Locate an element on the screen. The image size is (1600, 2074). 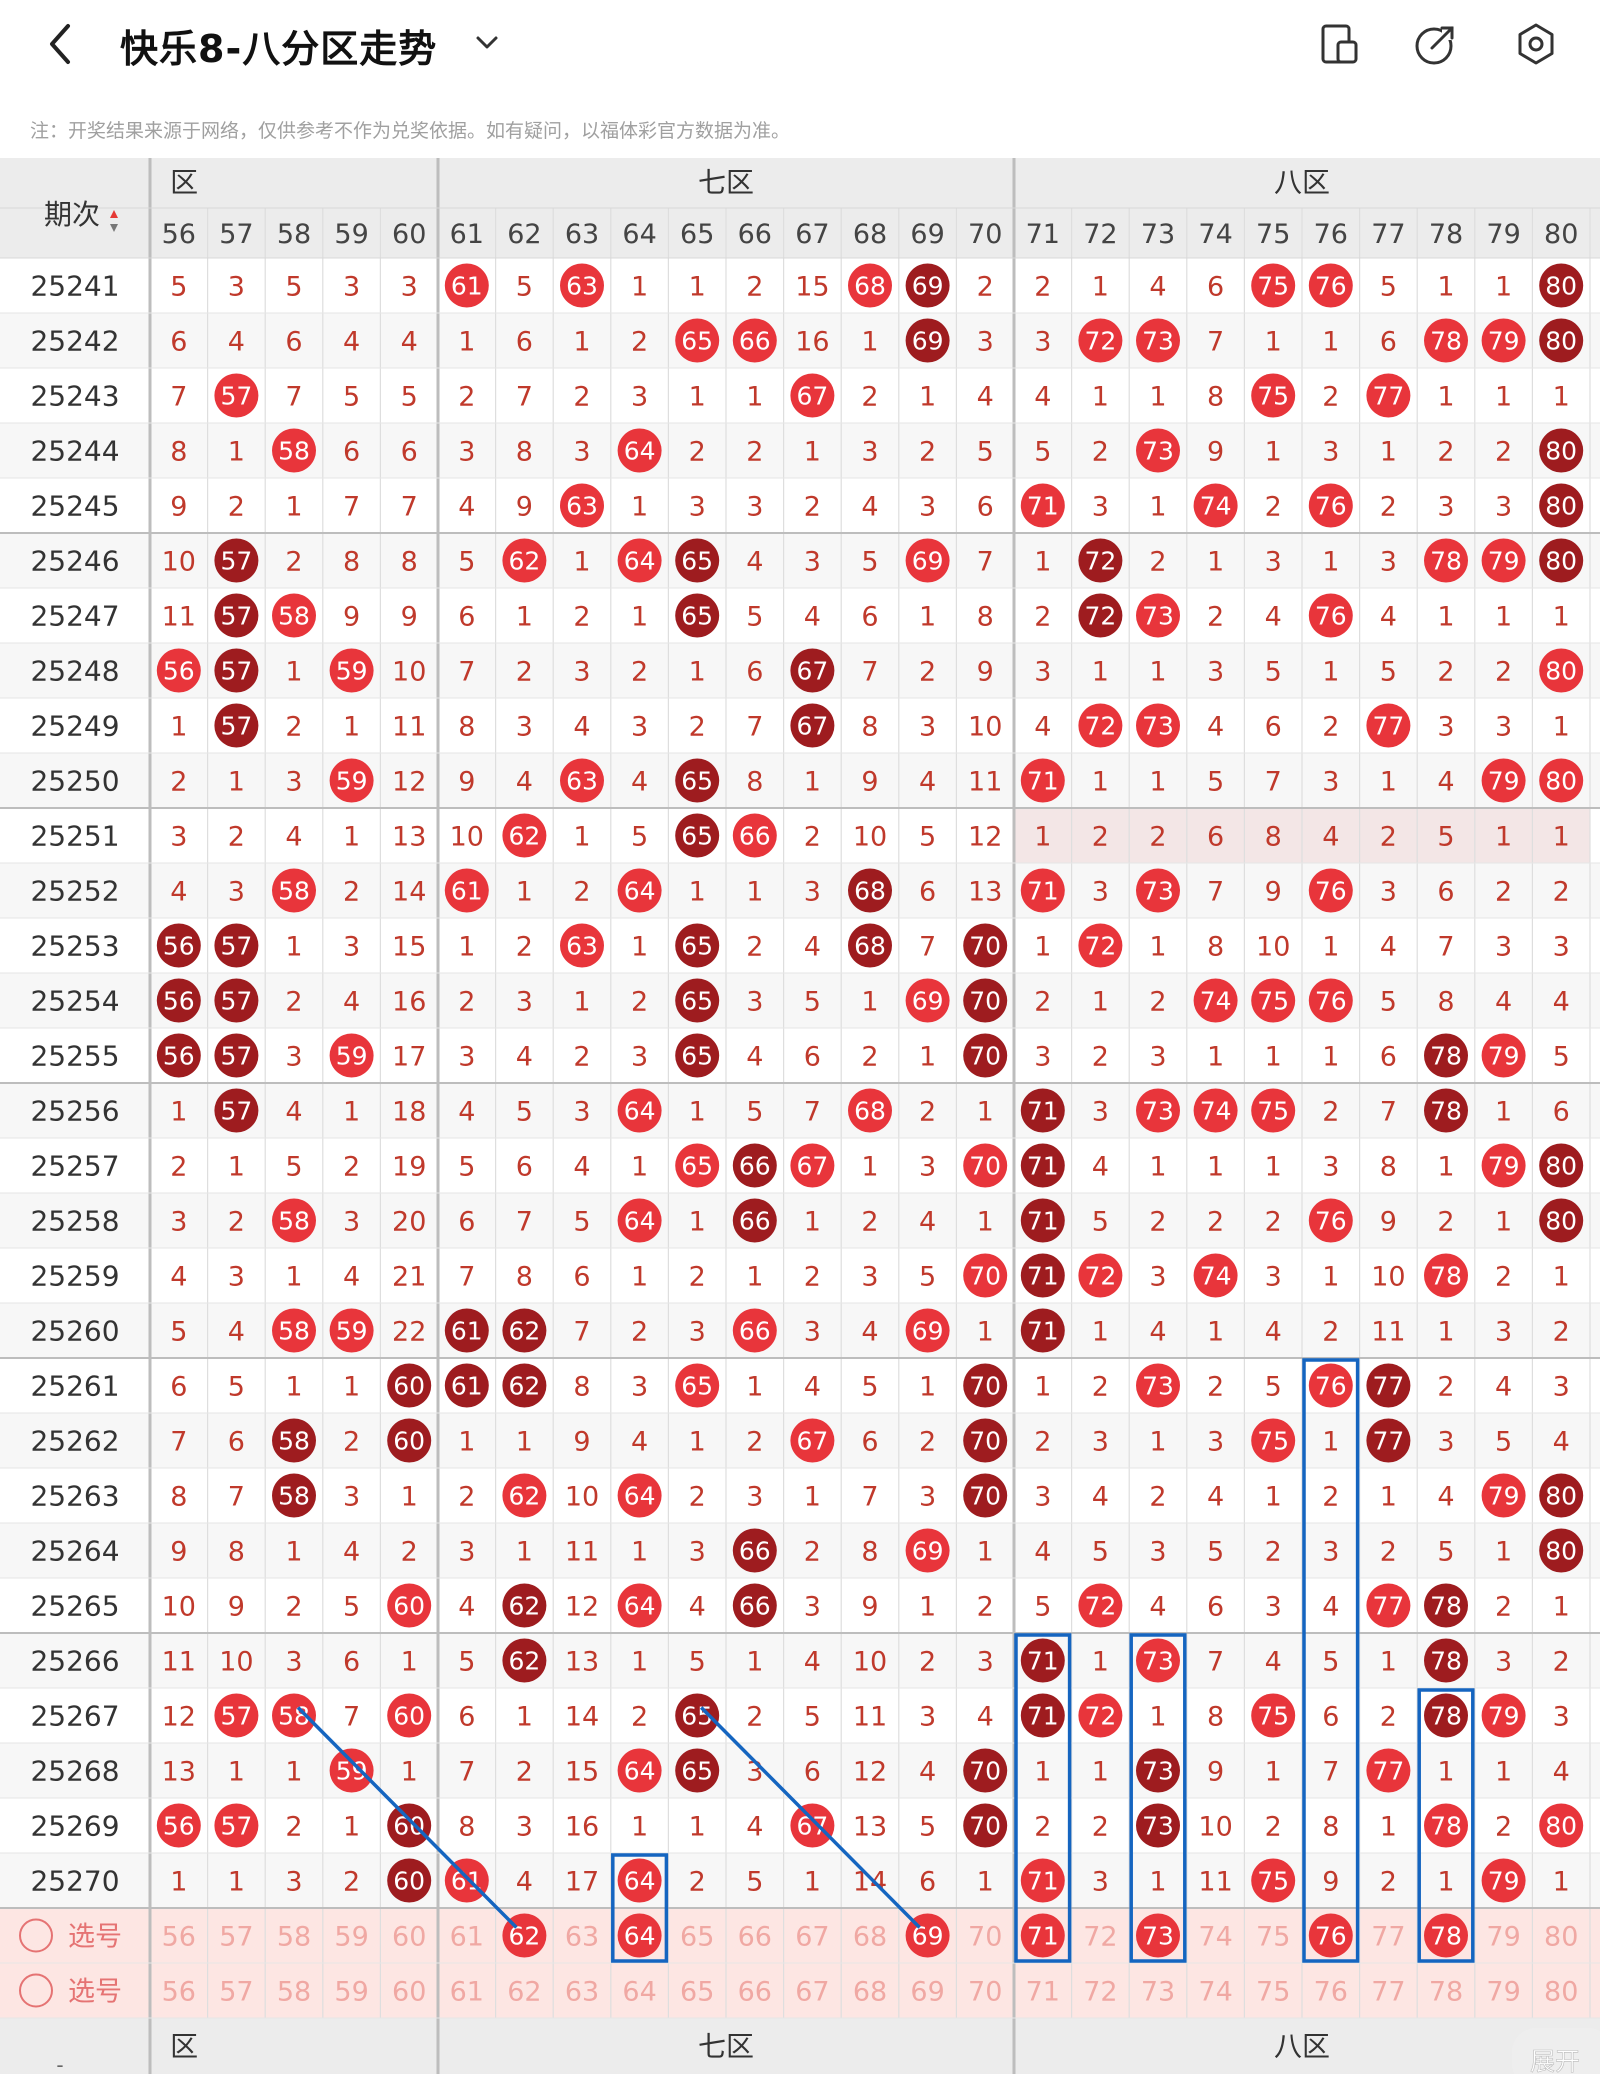
hit-number: 79 is located at coordinates (1504, 1166).